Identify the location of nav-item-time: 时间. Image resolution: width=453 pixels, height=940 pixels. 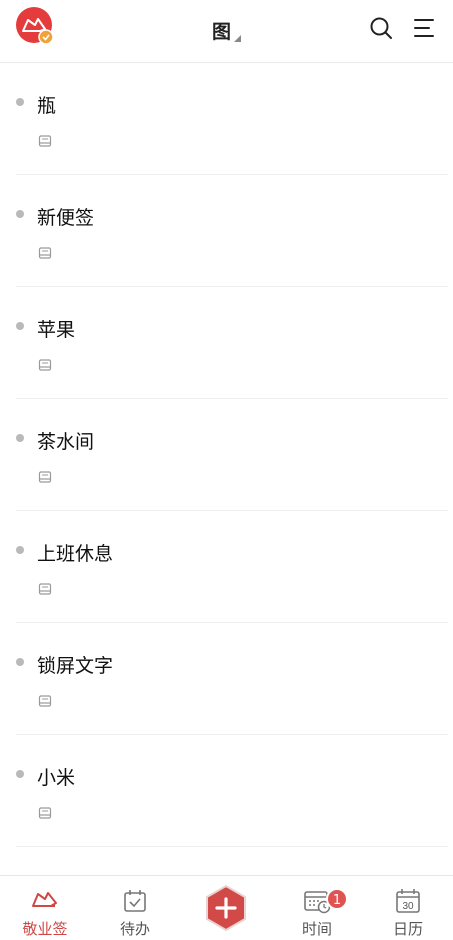
(317, 908).